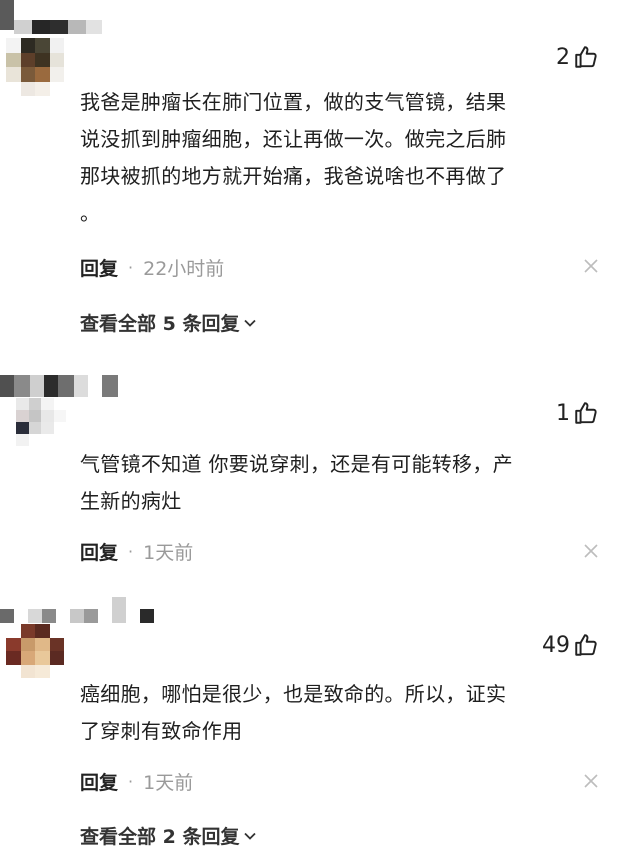  I want to click on comment-meta: 回复 · 22小时前, so click(152, 267).